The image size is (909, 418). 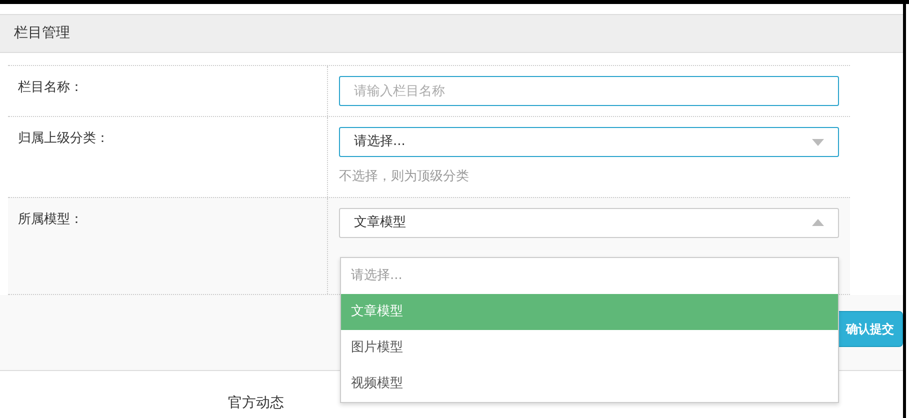 What do you see at coordinates (42, 33) in the screenshot?
I see `panel-title: 栏目管理` at bounding box center [42, 33].